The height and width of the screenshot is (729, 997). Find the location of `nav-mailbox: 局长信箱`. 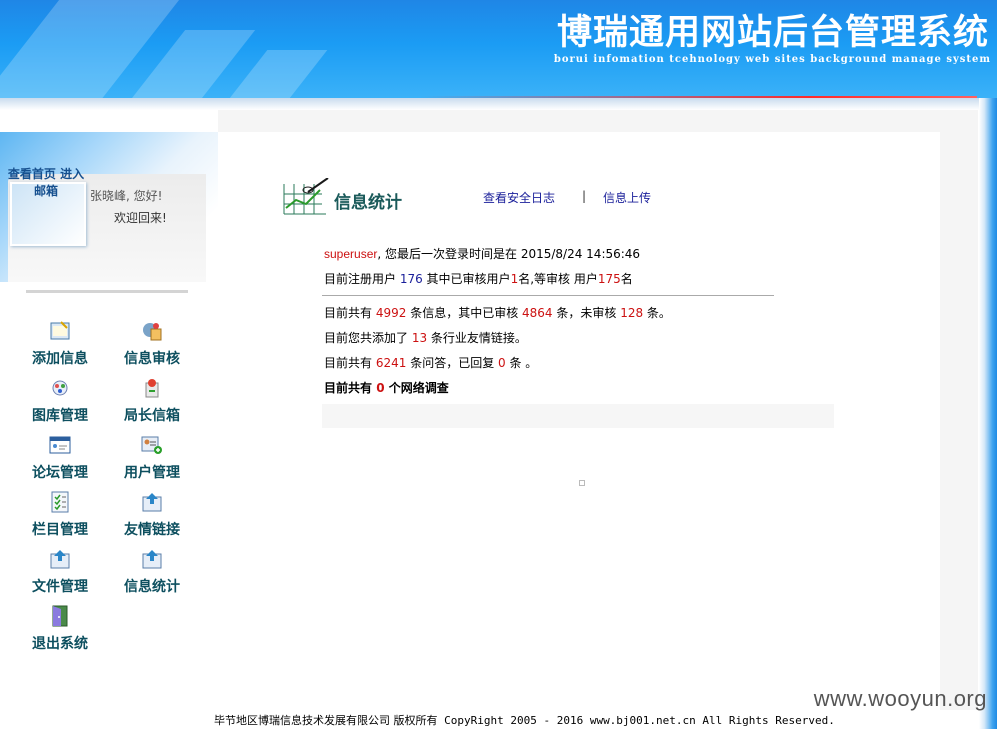

nav-mailbox: 局长信箱 is located at coordinates (152, 401).